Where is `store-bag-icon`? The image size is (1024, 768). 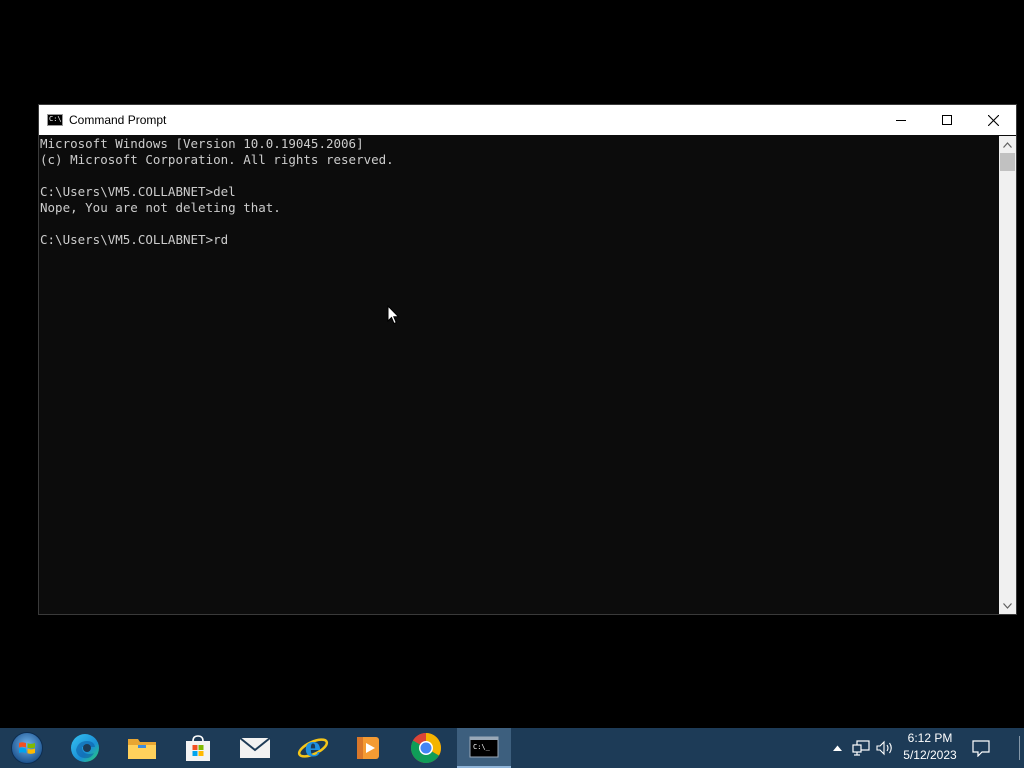 store-bag-icon is located at coordinates (198, 748).